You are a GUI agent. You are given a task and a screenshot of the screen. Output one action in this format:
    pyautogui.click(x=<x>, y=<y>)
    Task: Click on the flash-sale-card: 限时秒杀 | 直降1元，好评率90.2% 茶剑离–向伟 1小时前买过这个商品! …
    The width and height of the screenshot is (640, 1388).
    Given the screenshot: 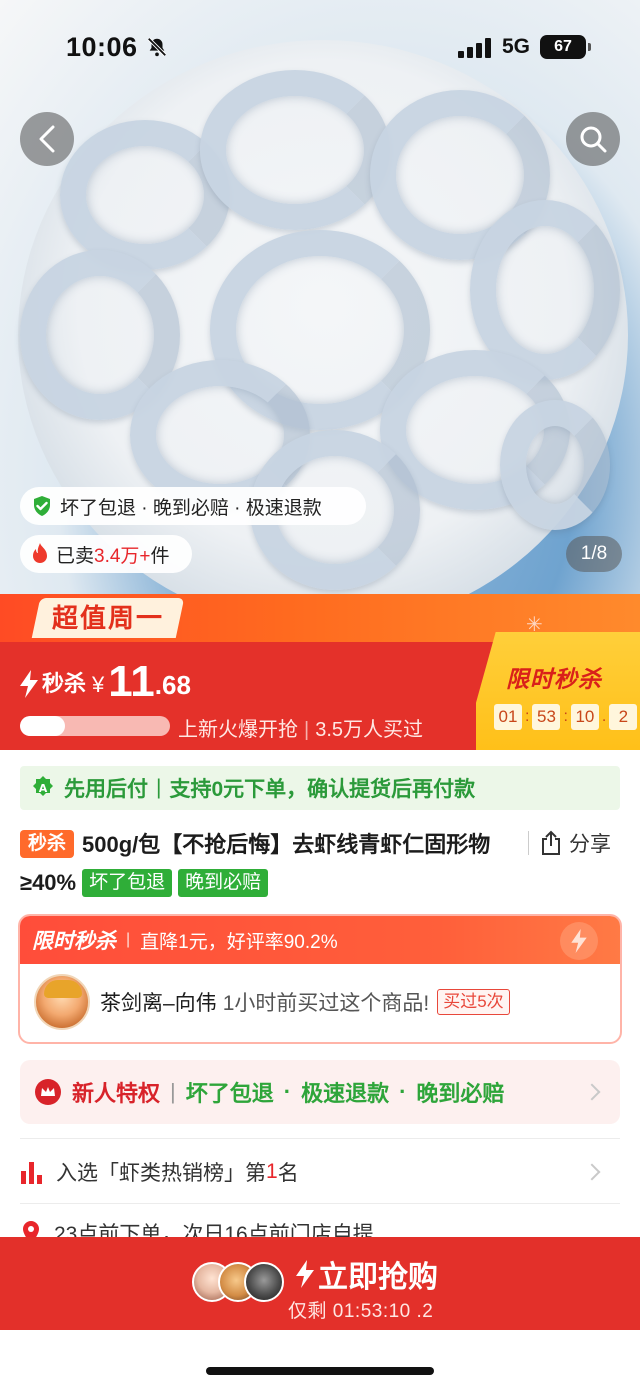 What is the action you would take?
    pyautogui.click(x=320, y=979)
    